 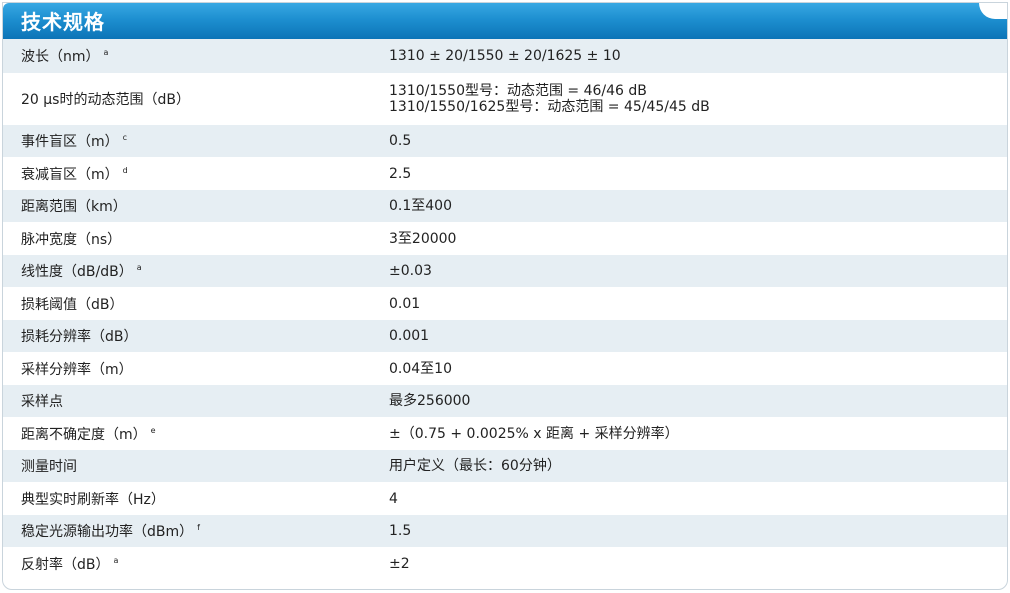 I want to click on param-label: 距离范围（km）, so click(x=74, y=207).